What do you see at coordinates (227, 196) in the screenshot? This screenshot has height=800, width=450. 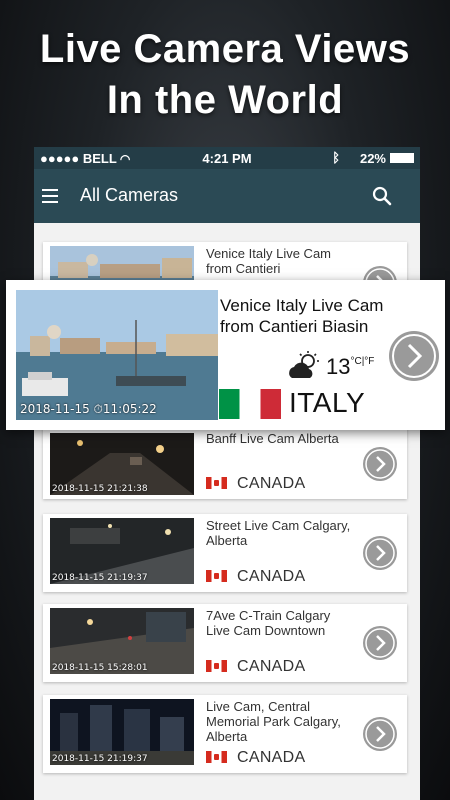 I see `app-bar: All Cameras` at bounding box center [227, 196].